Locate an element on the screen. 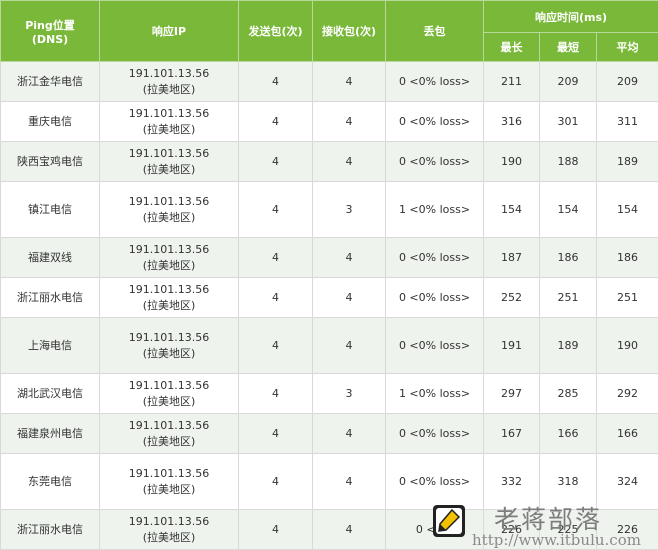 The width and height of the screenshot is (658, 550). location-cell: 镇江电信 is located at coordinates (50, 209).